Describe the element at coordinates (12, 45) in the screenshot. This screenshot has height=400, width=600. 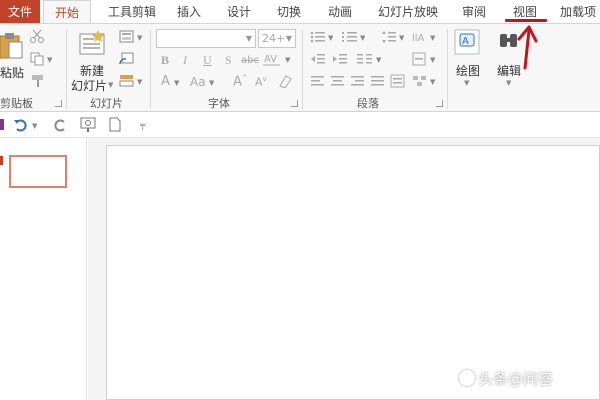
I see `paste-icon` at that location.